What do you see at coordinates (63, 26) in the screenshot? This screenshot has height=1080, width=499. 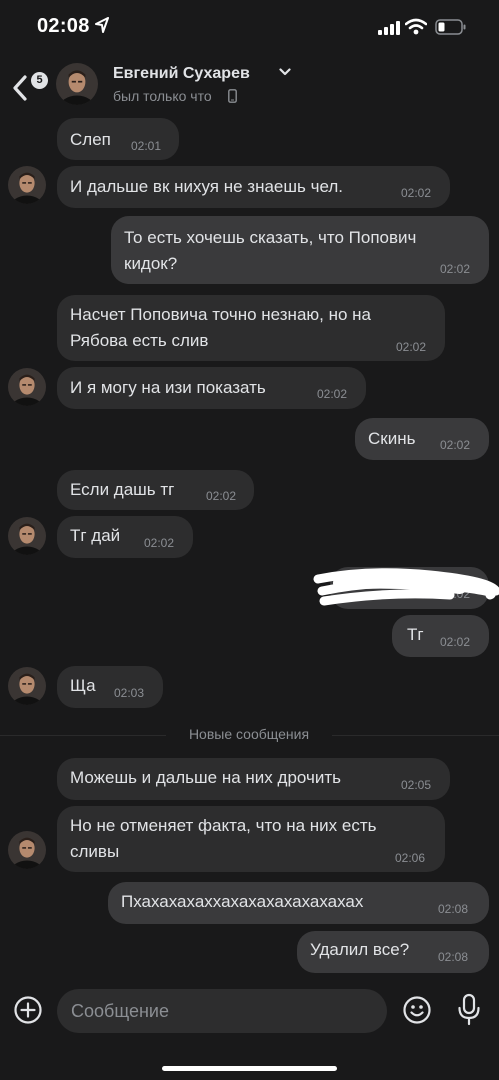 I see `status-time: 02:08` at bounding box center [63, 26].